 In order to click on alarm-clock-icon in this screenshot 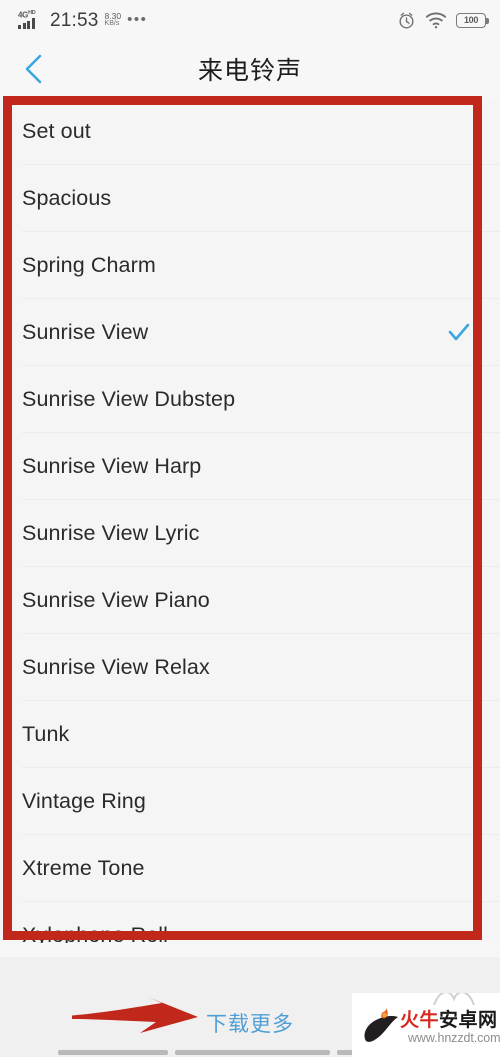, I will do `click(406, 20)`.